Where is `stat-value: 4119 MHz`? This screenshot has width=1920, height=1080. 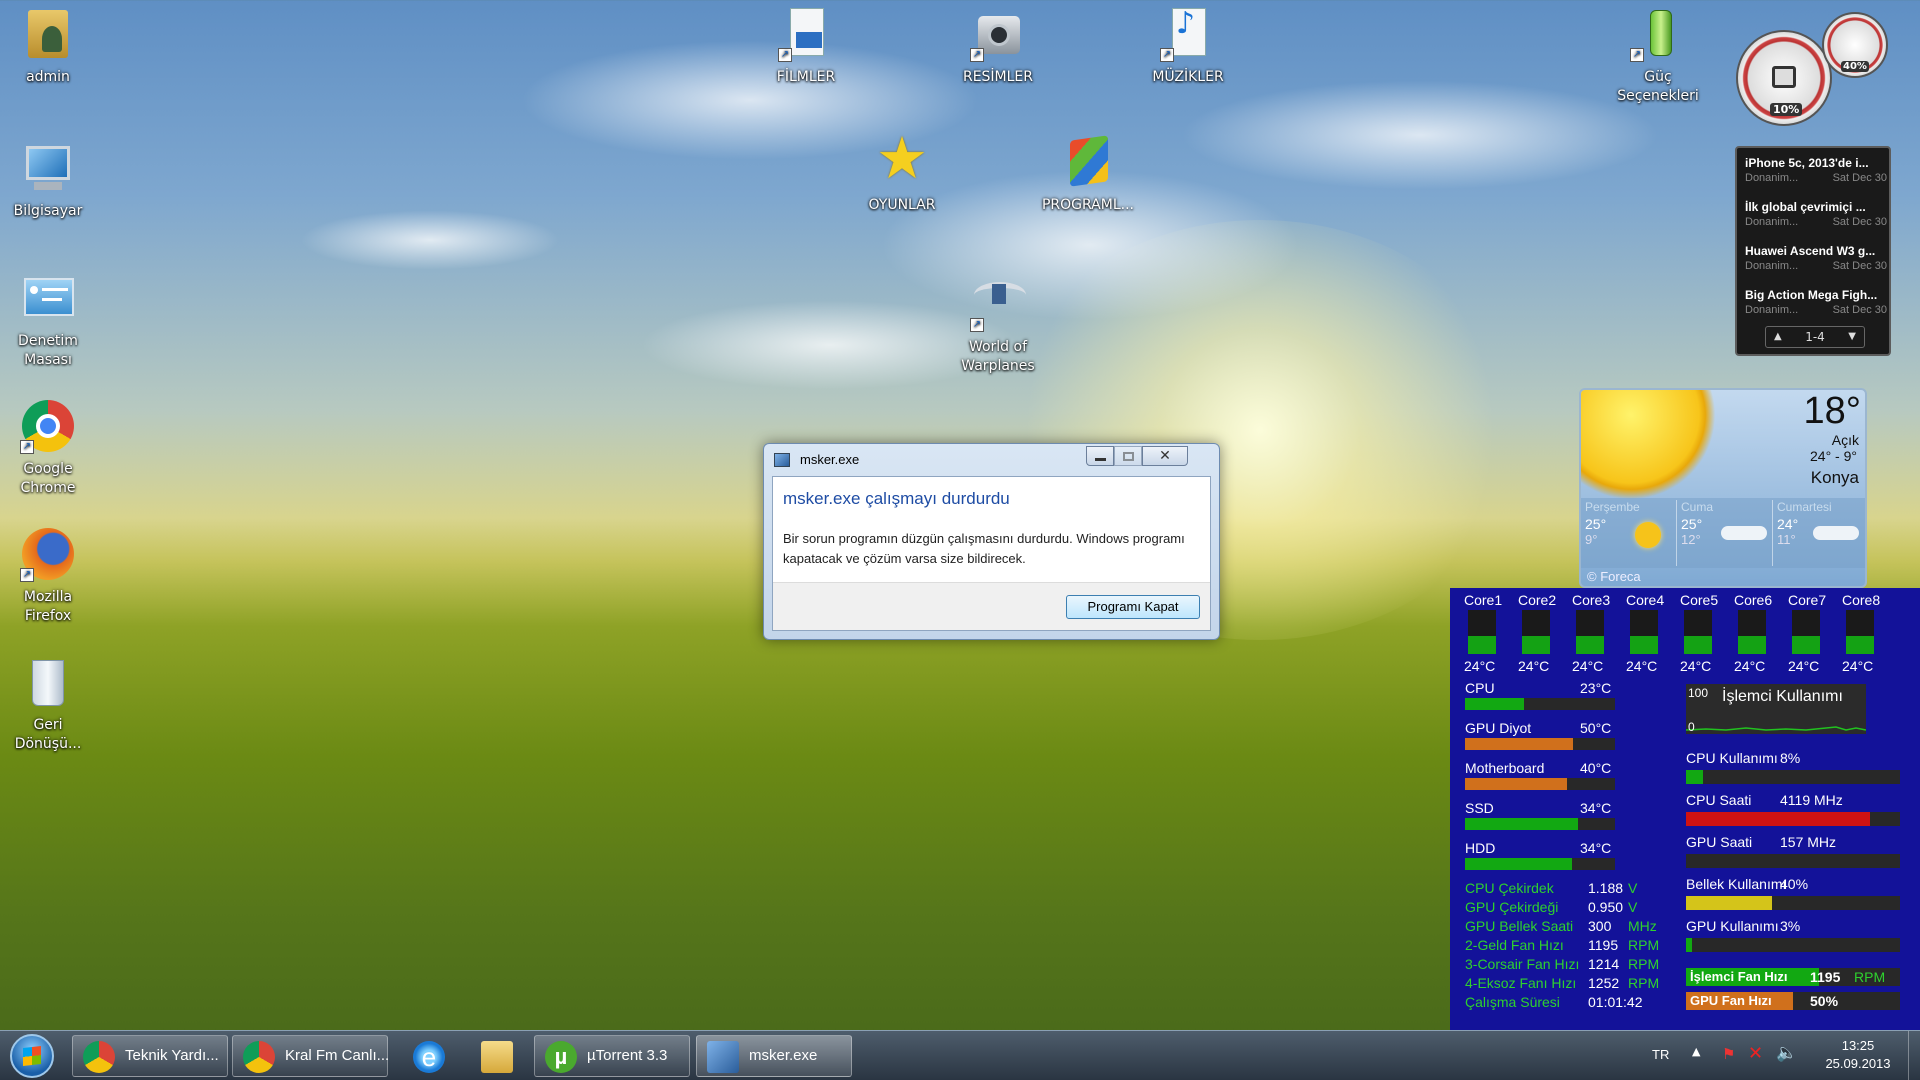
stat-value: 4119 MHz is located at coordinates (1811, 800).